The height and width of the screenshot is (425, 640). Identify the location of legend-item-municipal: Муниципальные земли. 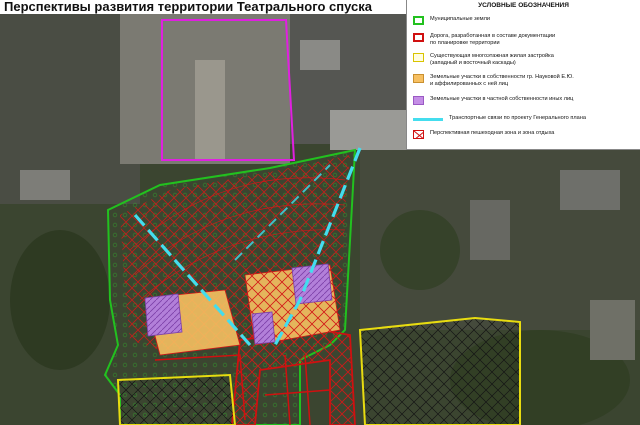
(526, 20).